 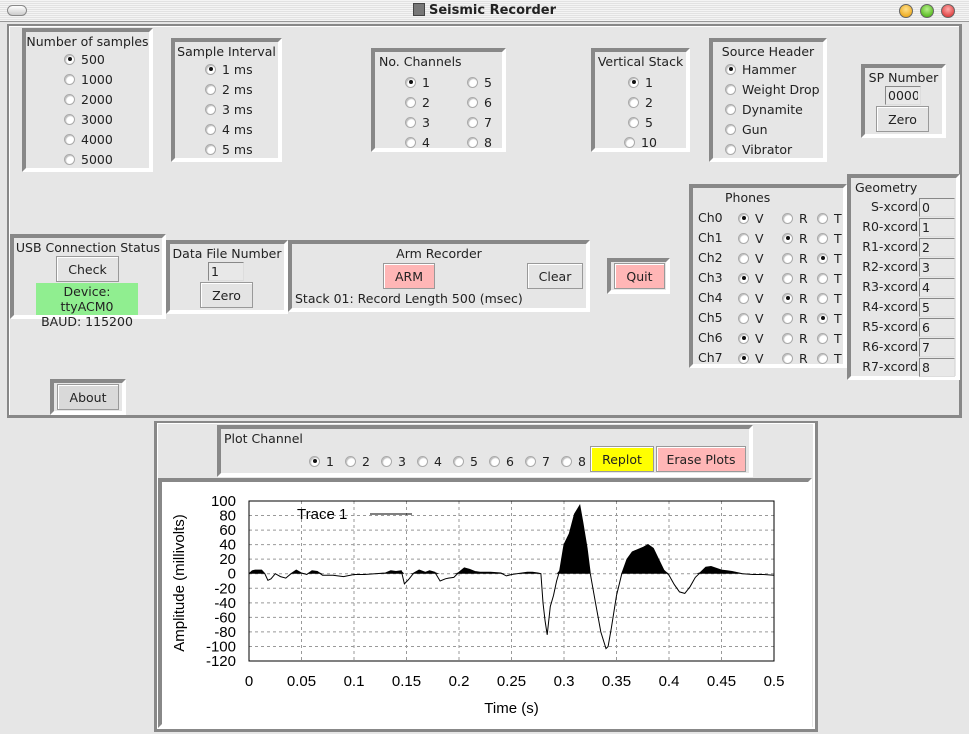 I want to click on minimize-icon, so click(x=906, y=11).